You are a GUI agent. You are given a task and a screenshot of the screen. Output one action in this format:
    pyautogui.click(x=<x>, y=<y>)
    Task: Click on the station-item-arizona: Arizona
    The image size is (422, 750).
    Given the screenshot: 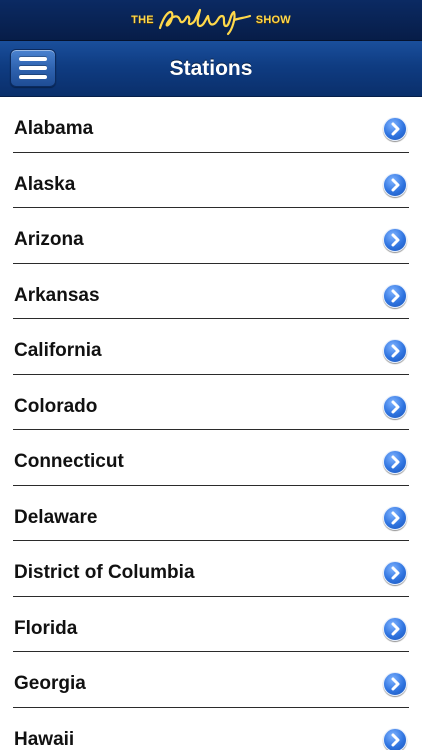 What is the action you would take?
    pyautogui.click(x=211, y=236)
    